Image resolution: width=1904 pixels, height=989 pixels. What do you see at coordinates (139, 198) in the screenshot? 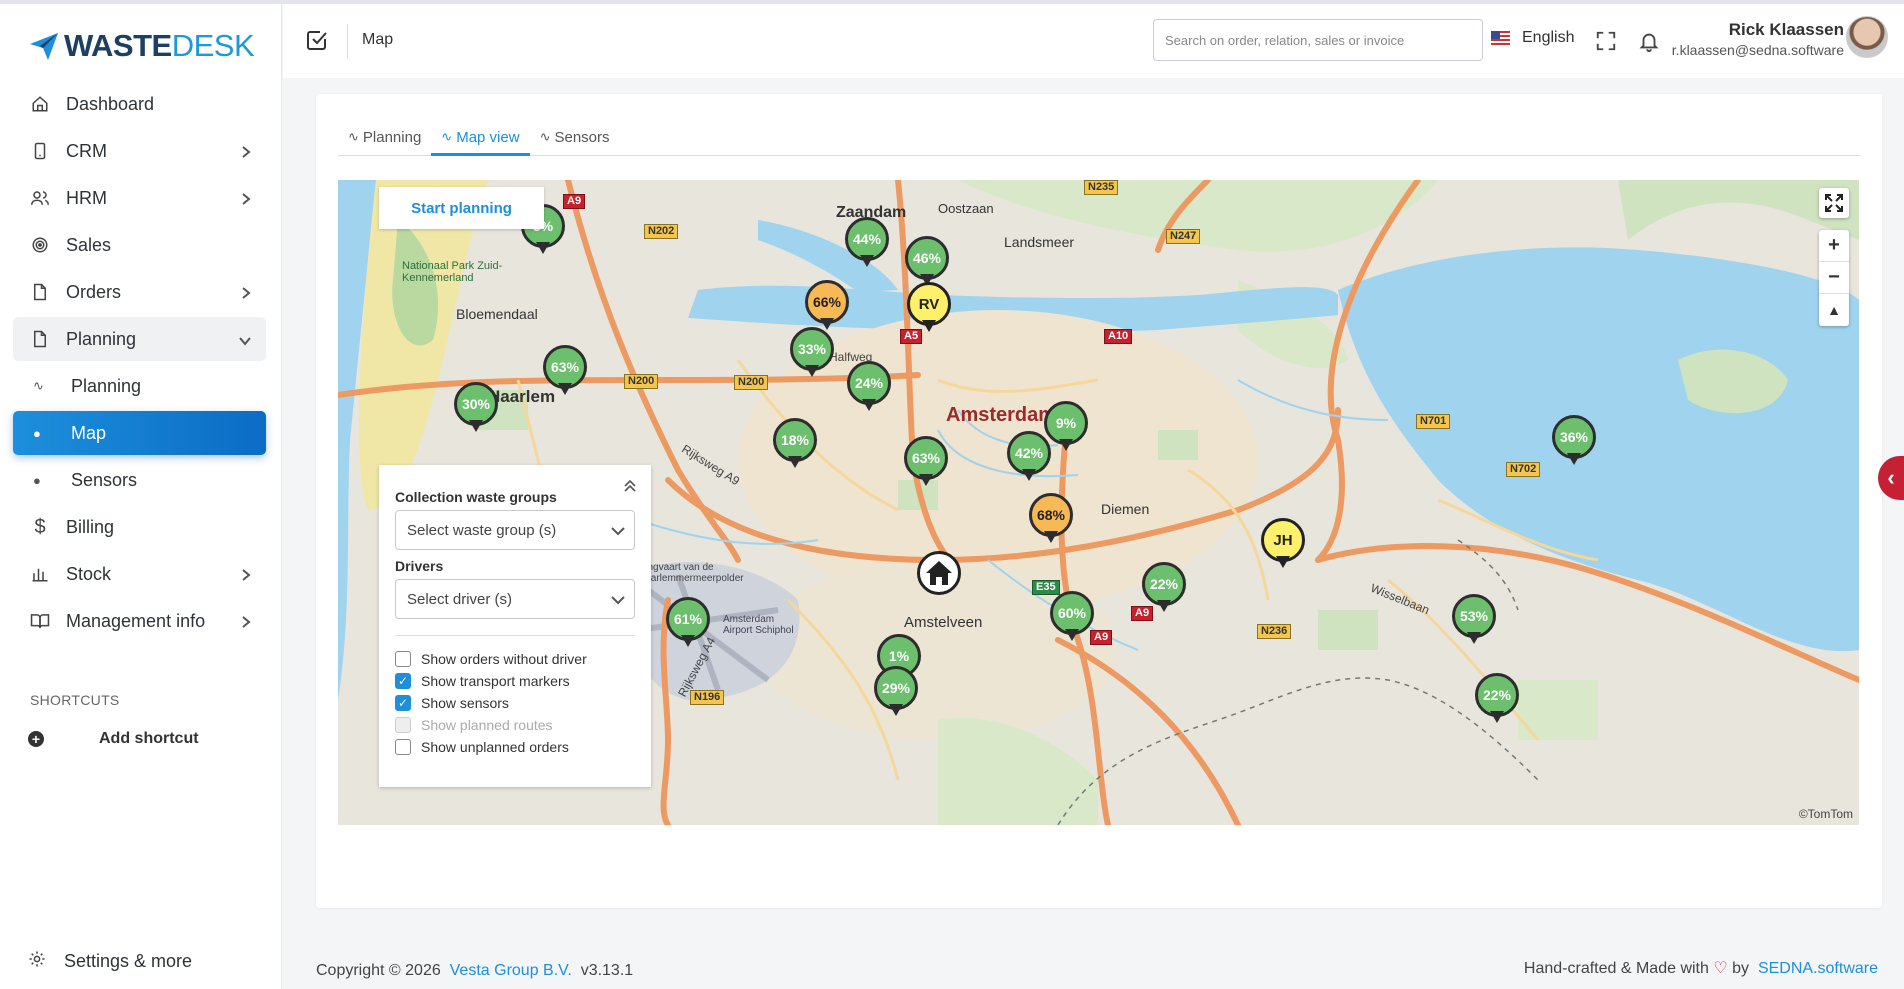
I see `sidebar-item-hrm: HRM` at bounding box center [139, 198].